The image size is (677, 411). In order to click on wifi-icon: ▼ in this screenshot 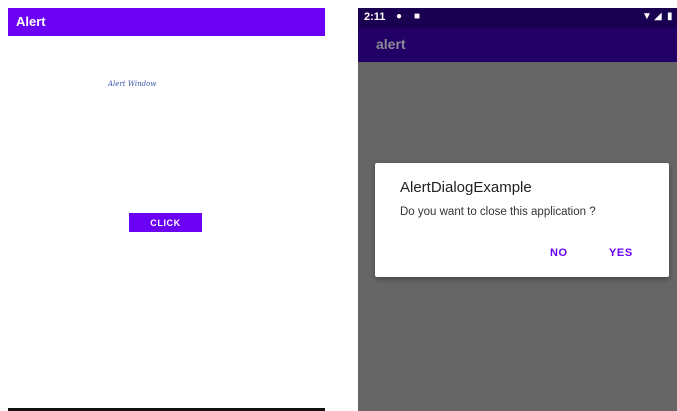, I will do `click(647, 16)`.